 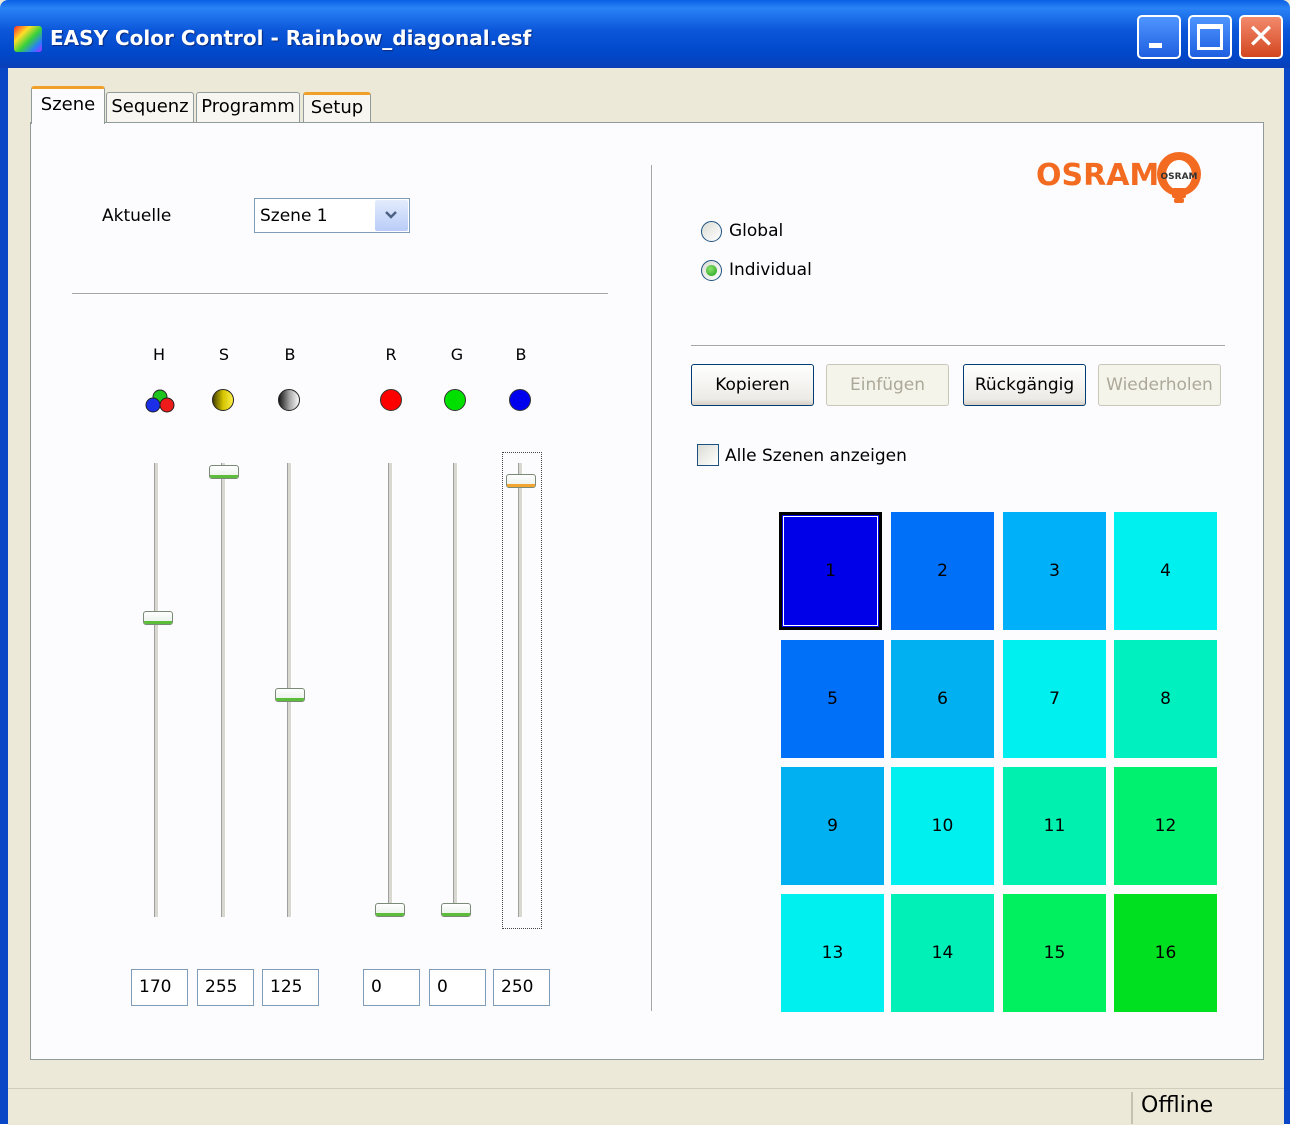 I want to click on blue-icon, so click(x=520, y=400).